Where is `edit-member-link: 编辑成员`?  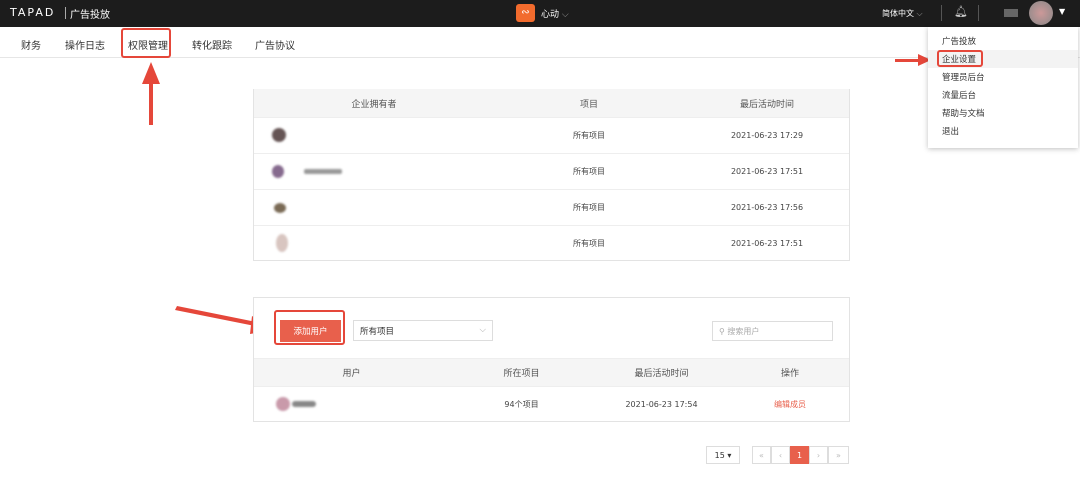
edit-member-link: 编辑成员 is located at coordinates (790, 404).